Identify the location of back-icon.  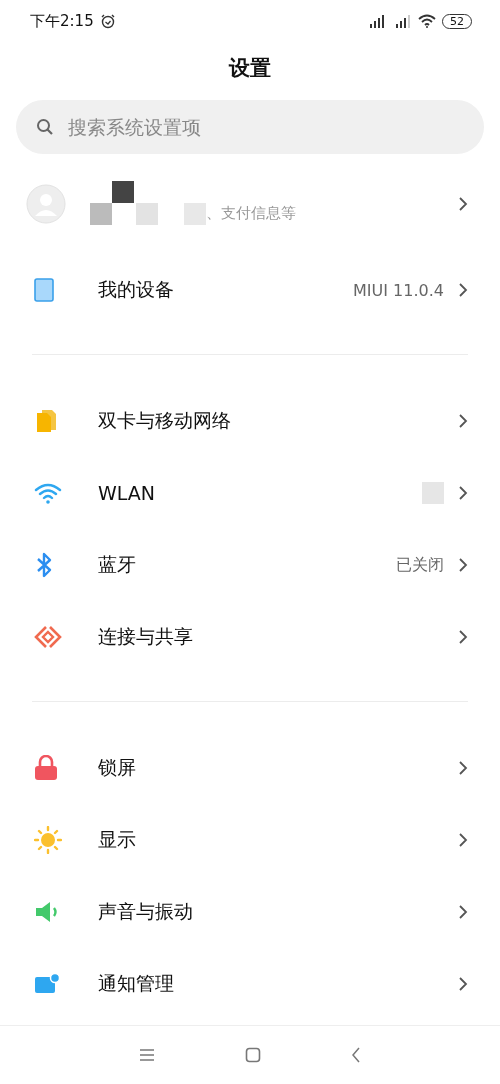
(356, 1055).